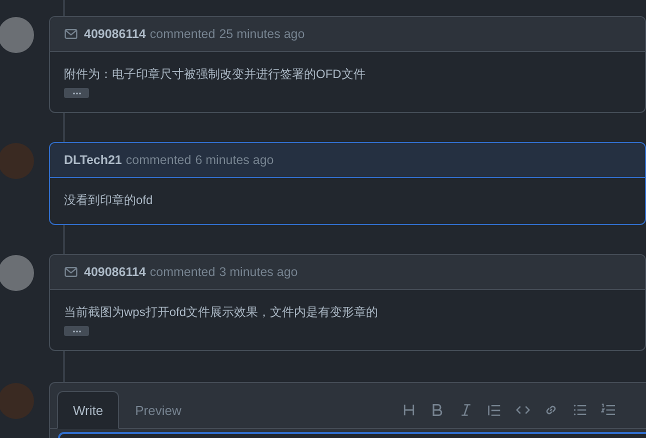 This screenshot has width=646, height=438. Describe the element at coordinates (258, 272) in the screenshot. I see `timestamp-link: 3 minutes ago` at that location.